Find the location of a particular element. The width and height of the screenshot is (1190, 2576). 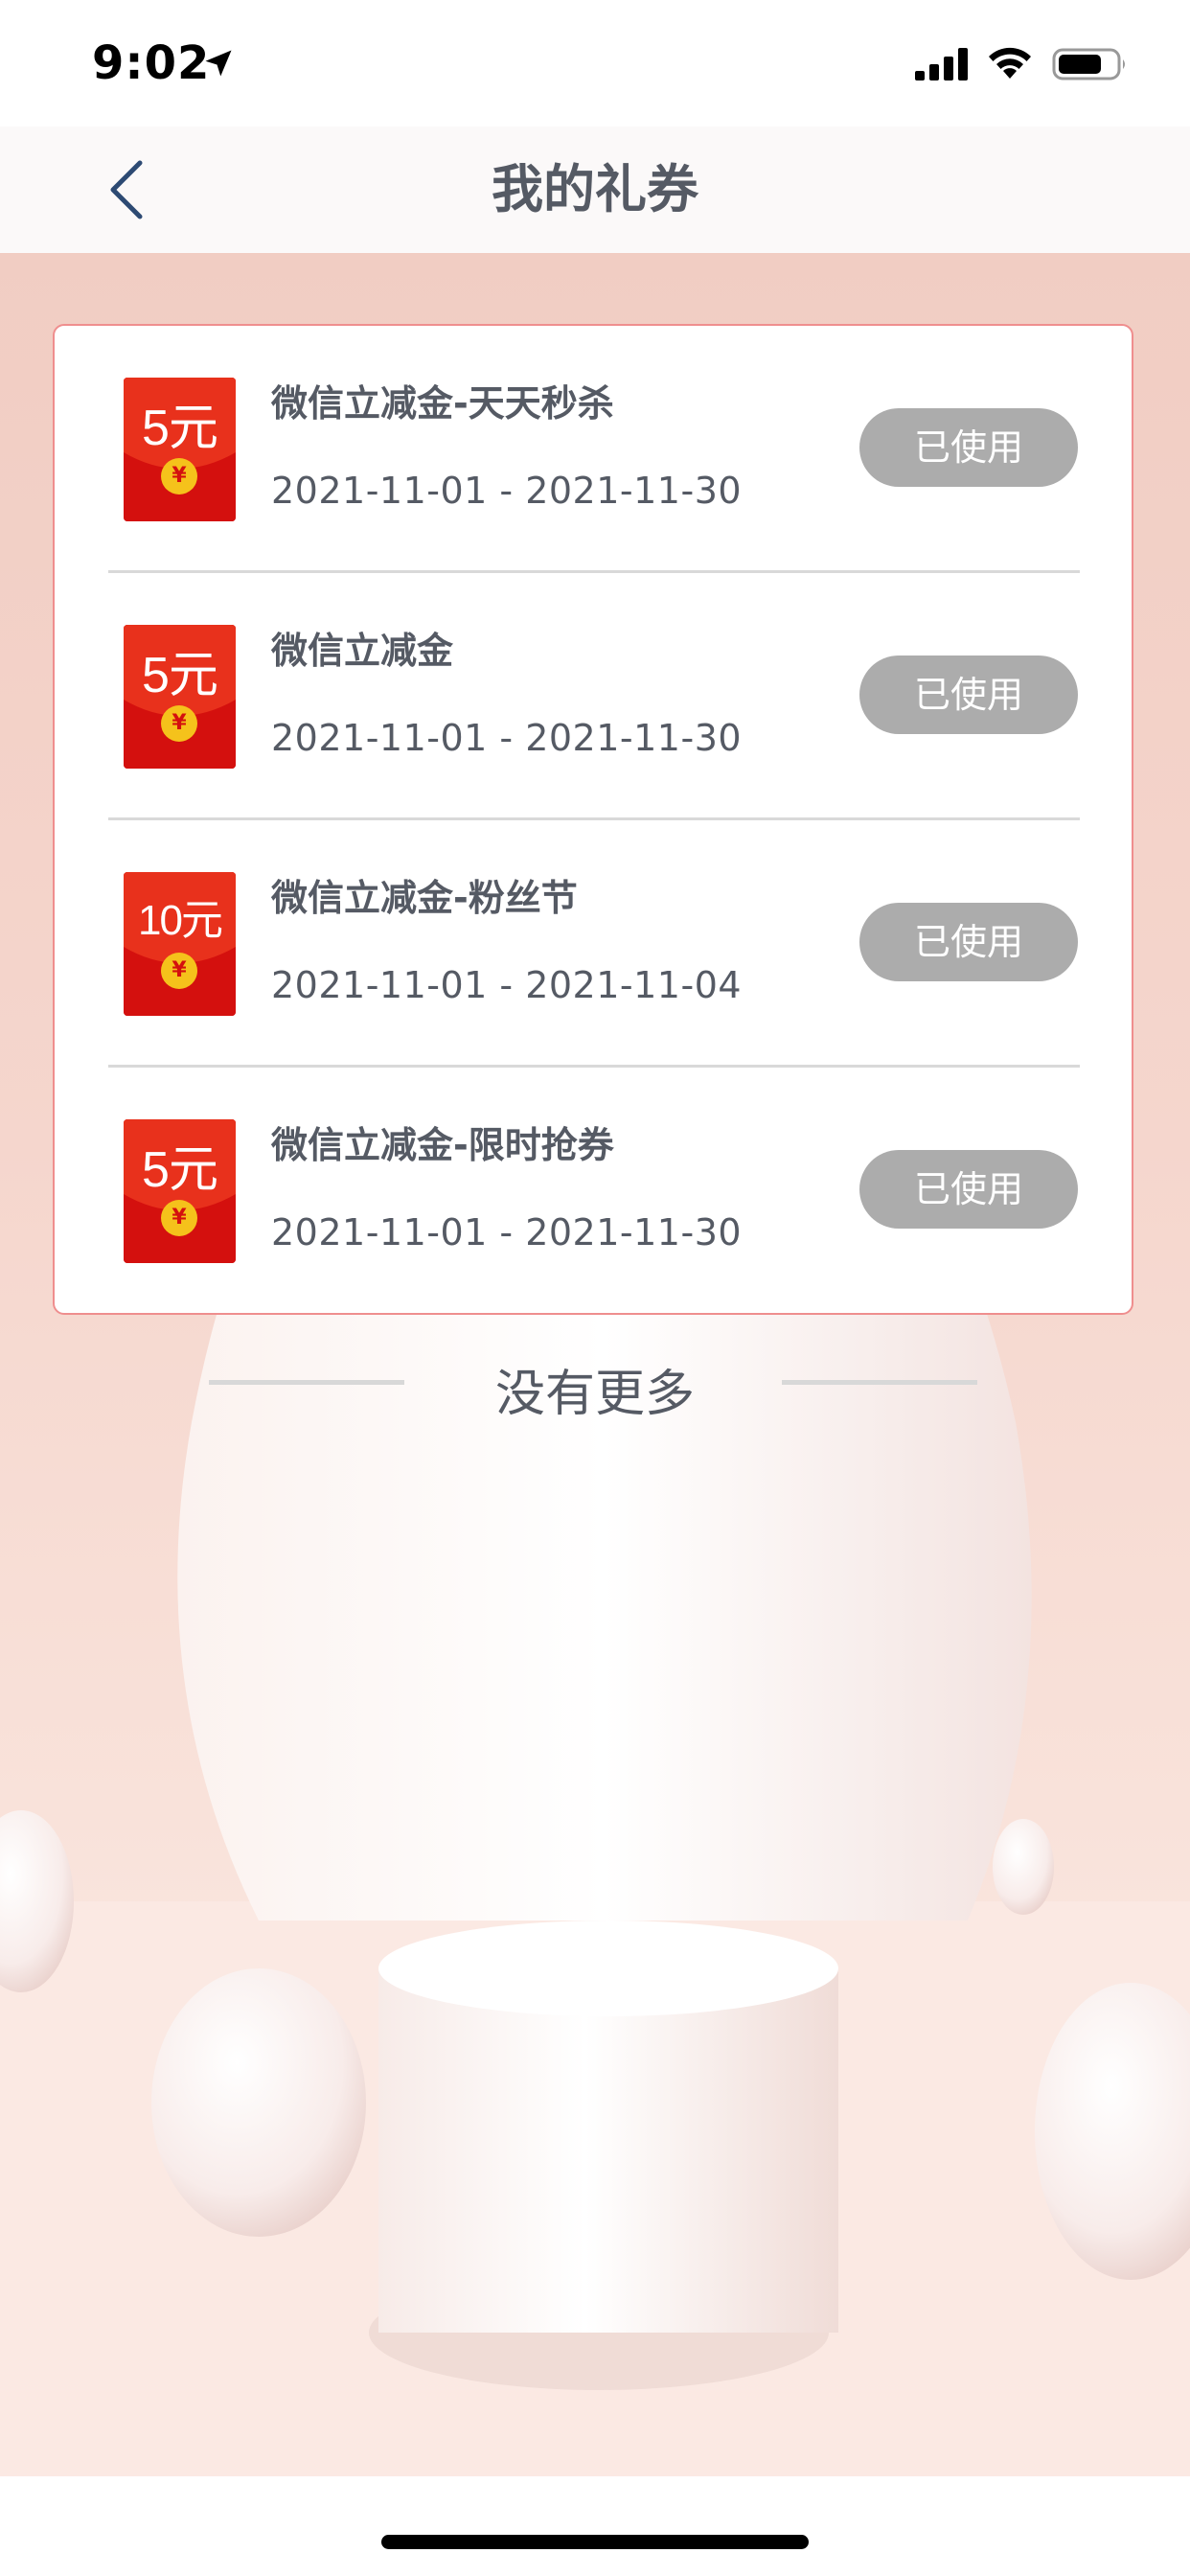

battery-icon is located at coordinates (1089, 64).